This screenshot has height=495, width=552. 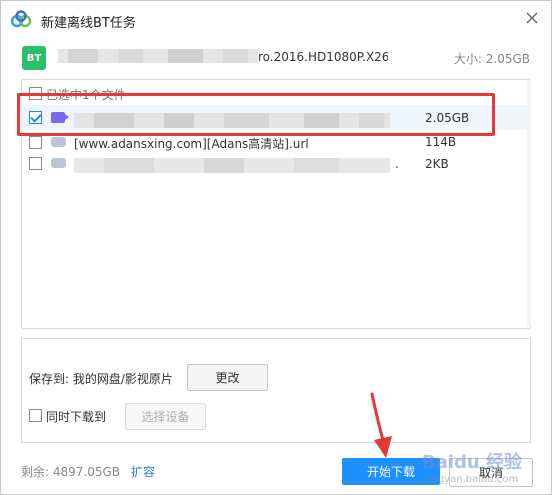 What do you see at coordinates (71, 472) in the screenshot?
I see `remaining-space-label: 剩余: 4897.05GB` at bounding box center [71, 472].